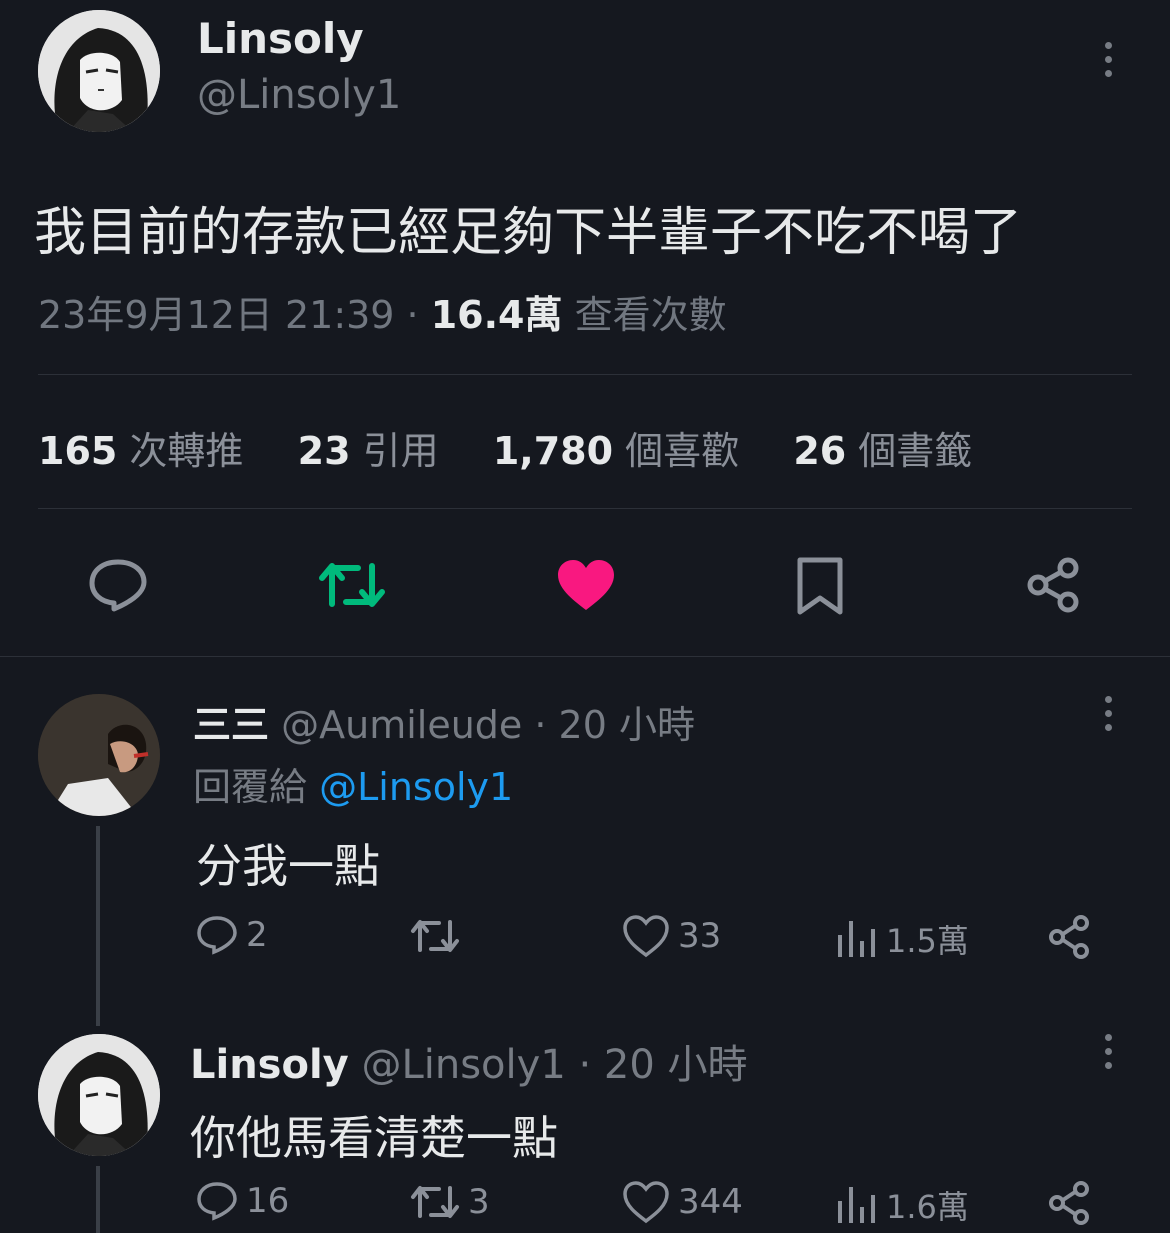 The height and width of the screenshot is (1233, 1170). What do you see at coordinates (927, 941) in the screenshot?
I see `view-count: 1.5萬` at bounding box center [927, 941].